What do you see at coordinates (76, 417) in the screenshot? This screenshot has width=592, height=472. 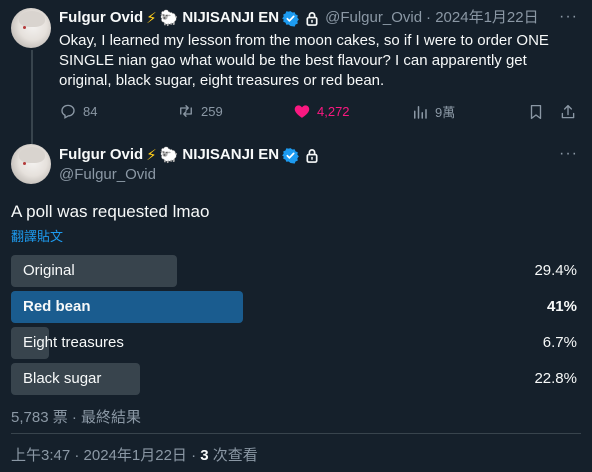 I see `poll-meta: 5,783 票 · 最終結果` at bounding box center [76, 417].